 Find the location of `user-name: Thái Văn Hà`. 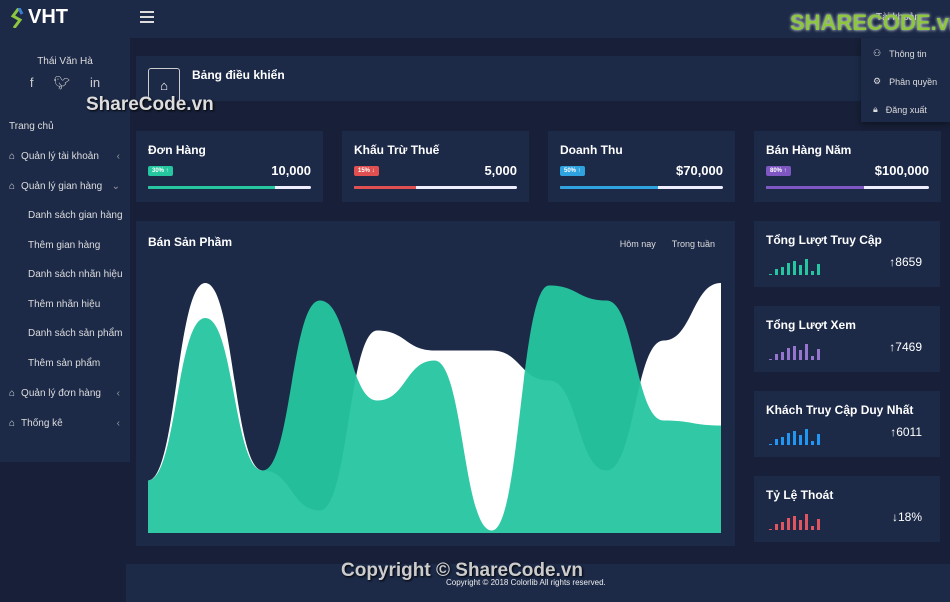

user-name: Thái Văn Hà is located at coordinates (65, 61).